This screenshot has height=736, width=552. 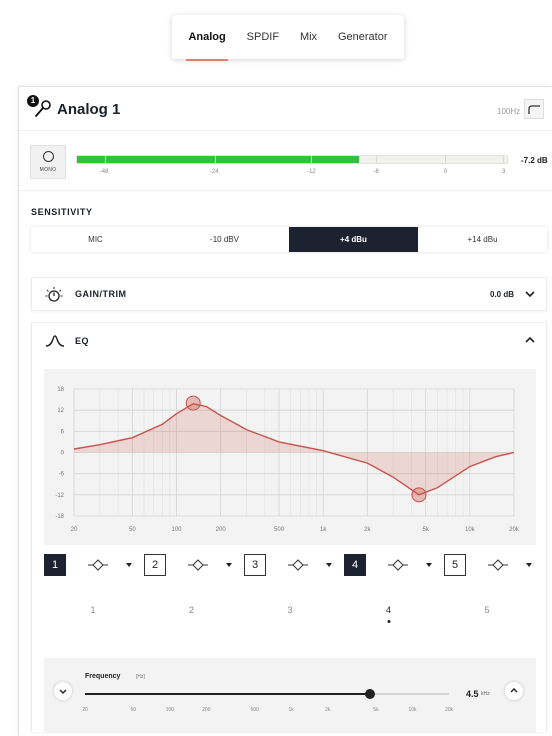 I want to click on eq-band-tab-label: 3, so click(x=289, y=610).